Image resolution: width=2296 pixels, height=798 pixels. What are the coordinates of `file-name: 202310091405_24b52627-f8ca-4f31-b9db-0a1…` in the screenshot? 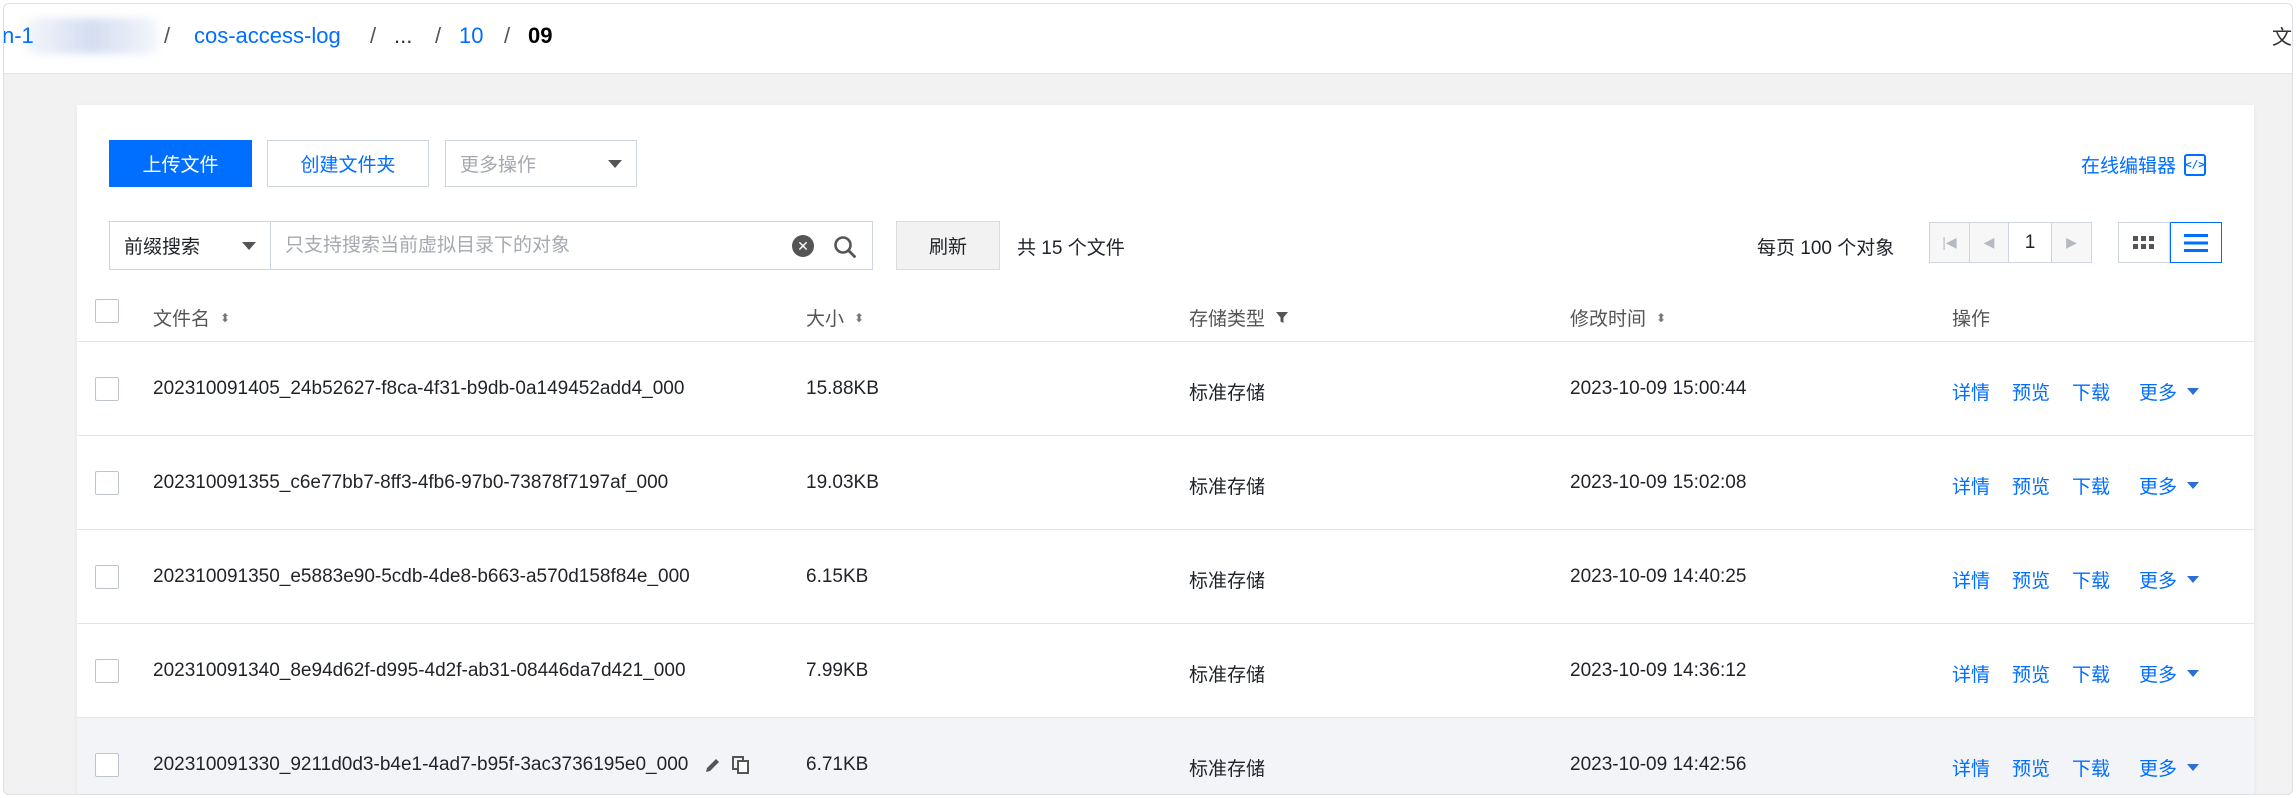 It's located at (418, 389).